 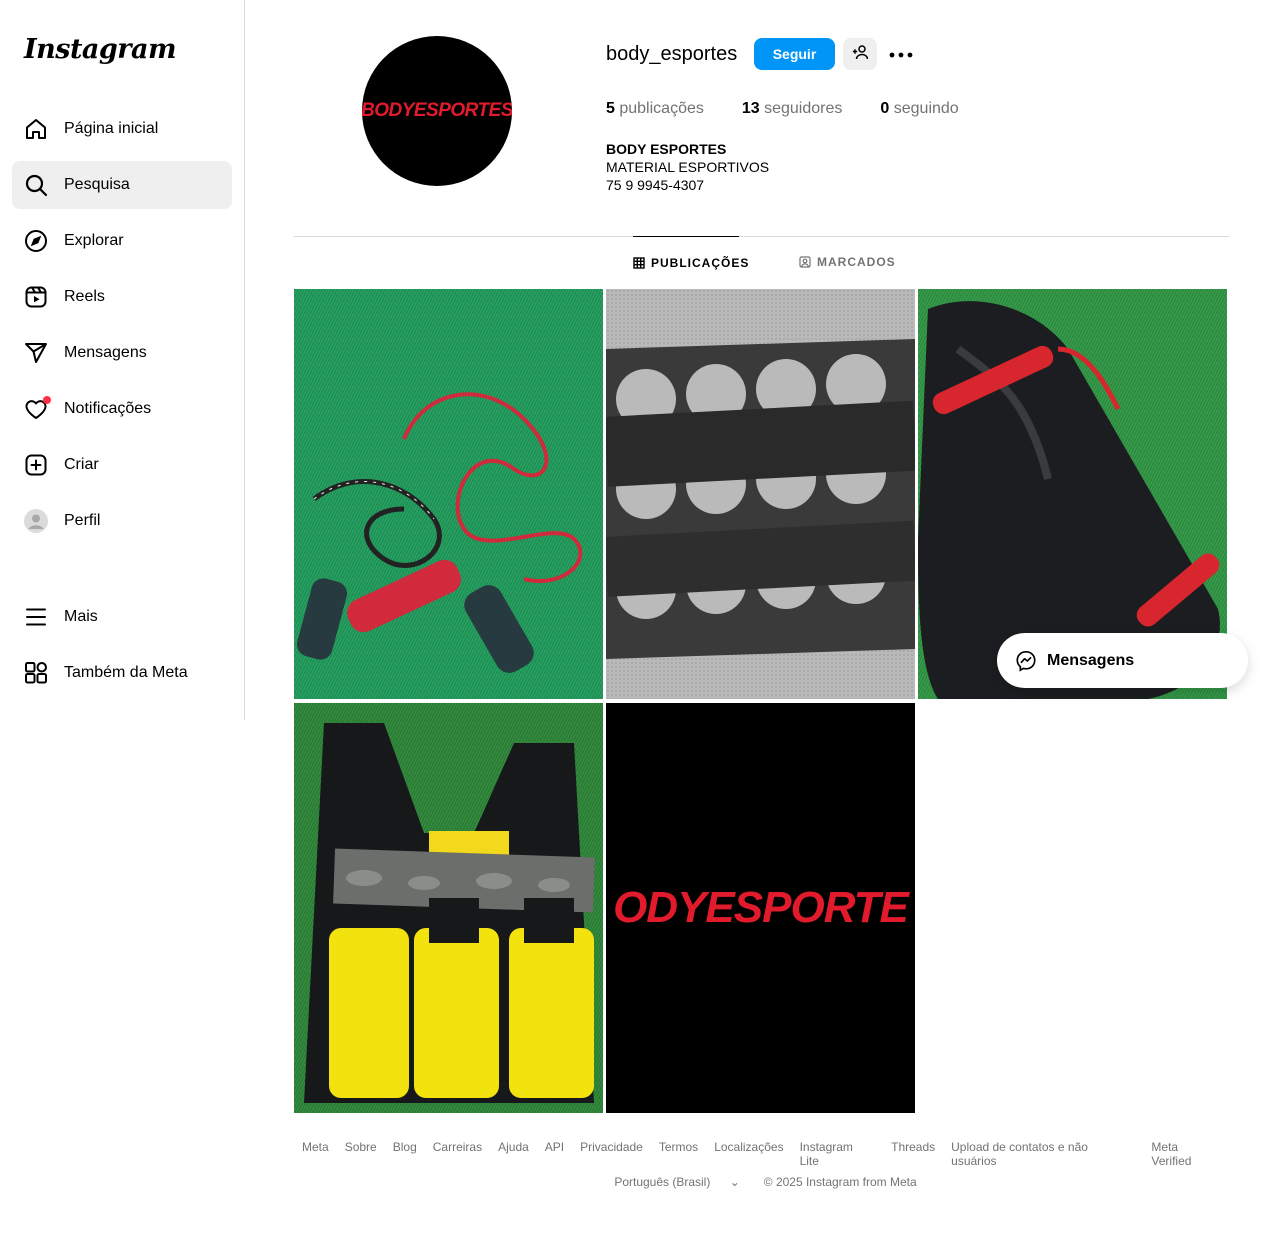 I want to click on sidebar-item-more: Mais, so click(x=122, y=617).